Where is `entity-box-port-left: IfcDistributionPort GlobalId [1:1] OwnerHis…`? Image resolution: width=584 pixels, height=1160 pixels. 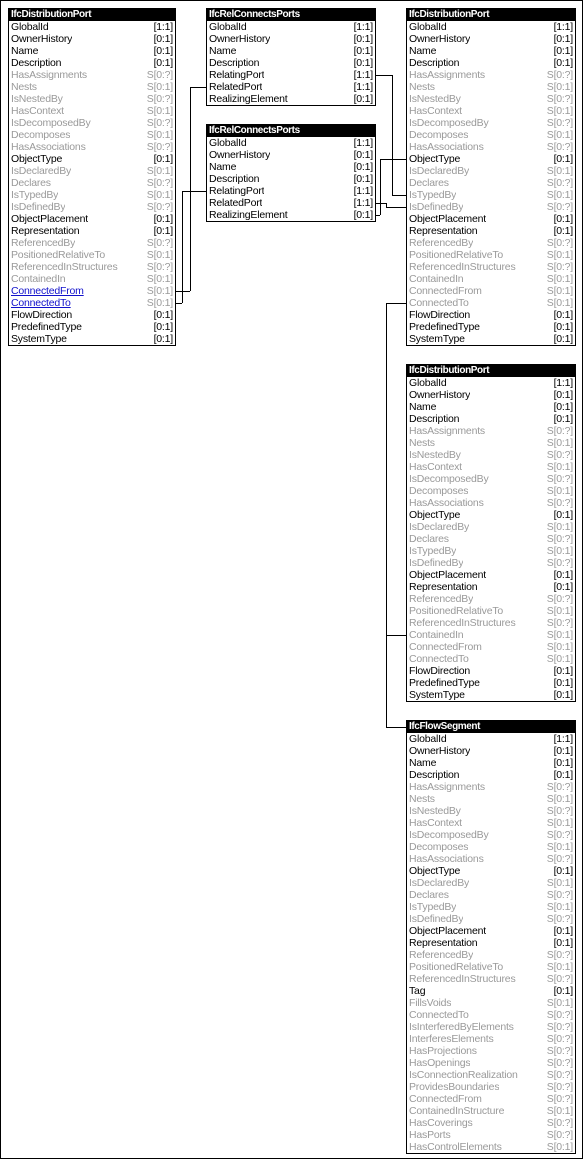 entity-box-port-left: IfcDistributionPort GlobalId [1:1] OwnerHis… is located at coordinates (92, 177).